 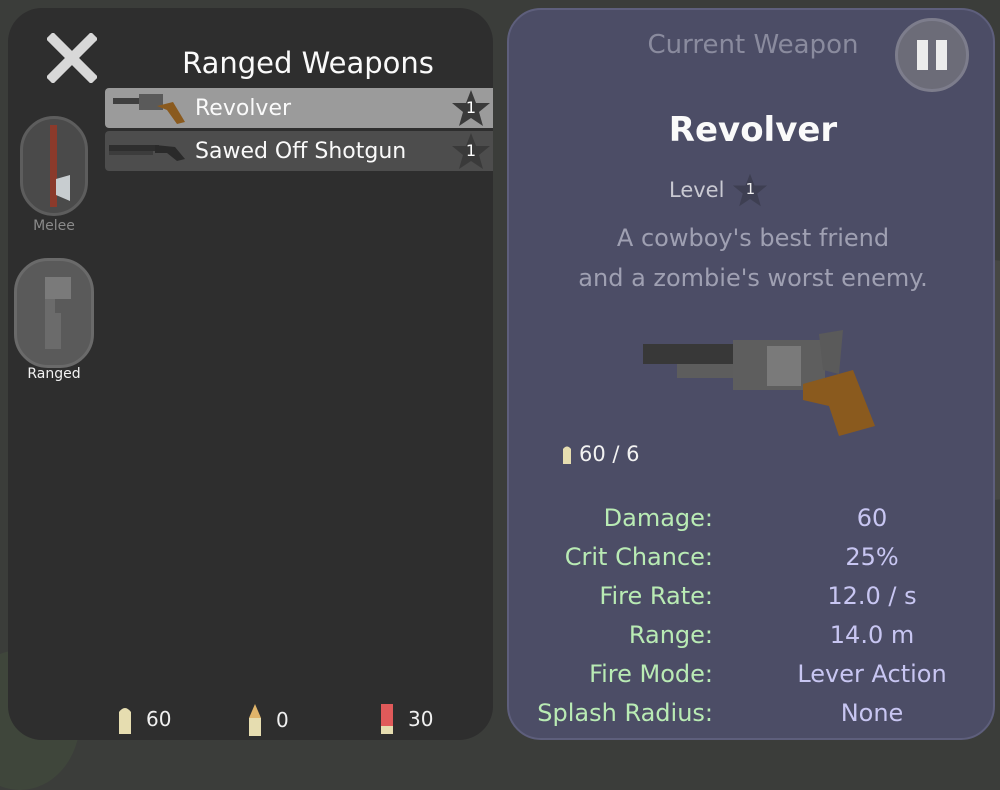 I want to click on stat-label: Damage:, so click(x=658, y=518).